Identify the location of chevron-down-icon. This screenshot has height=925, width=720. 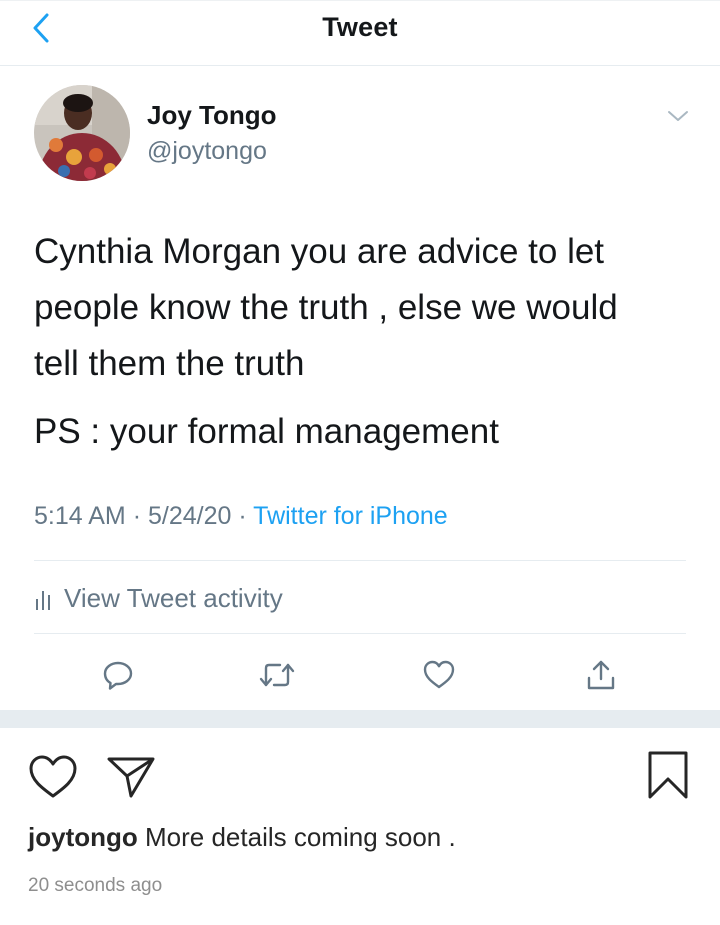
(678, 116).